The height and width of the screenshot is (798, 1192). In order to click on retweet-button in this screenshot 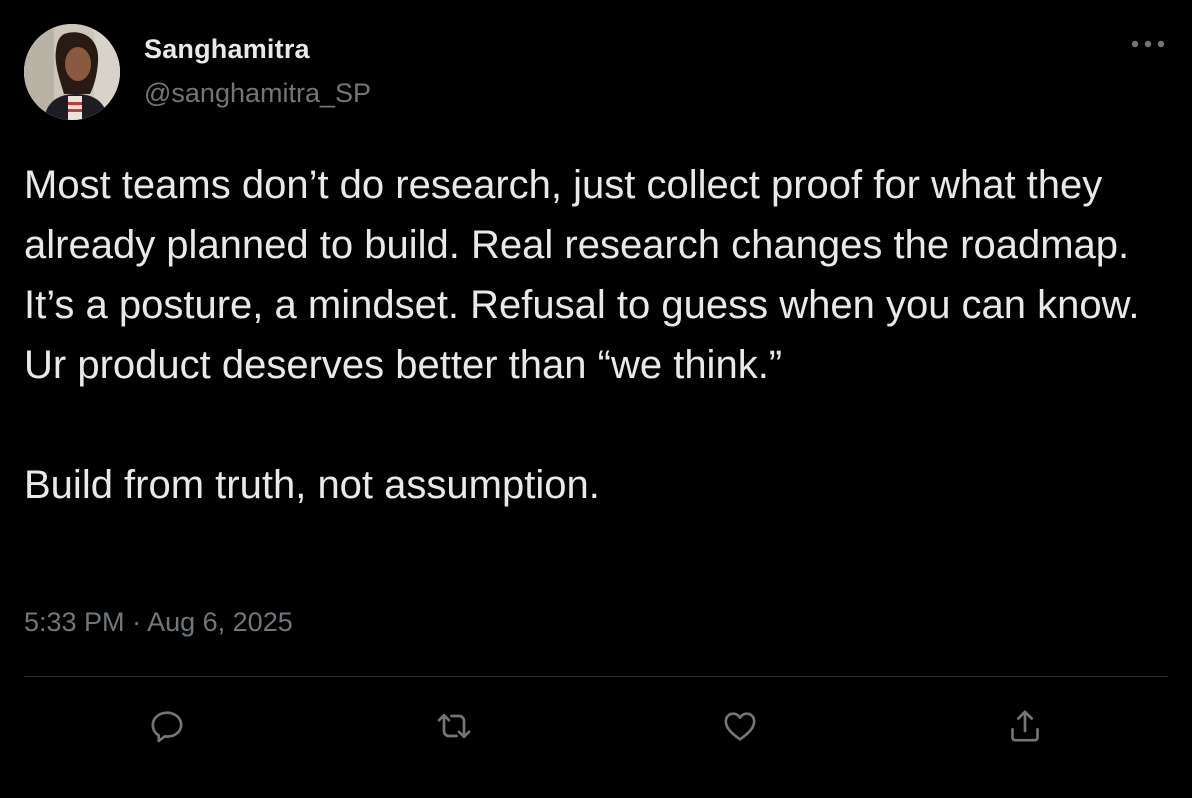, I will do `click(454, 726)`.